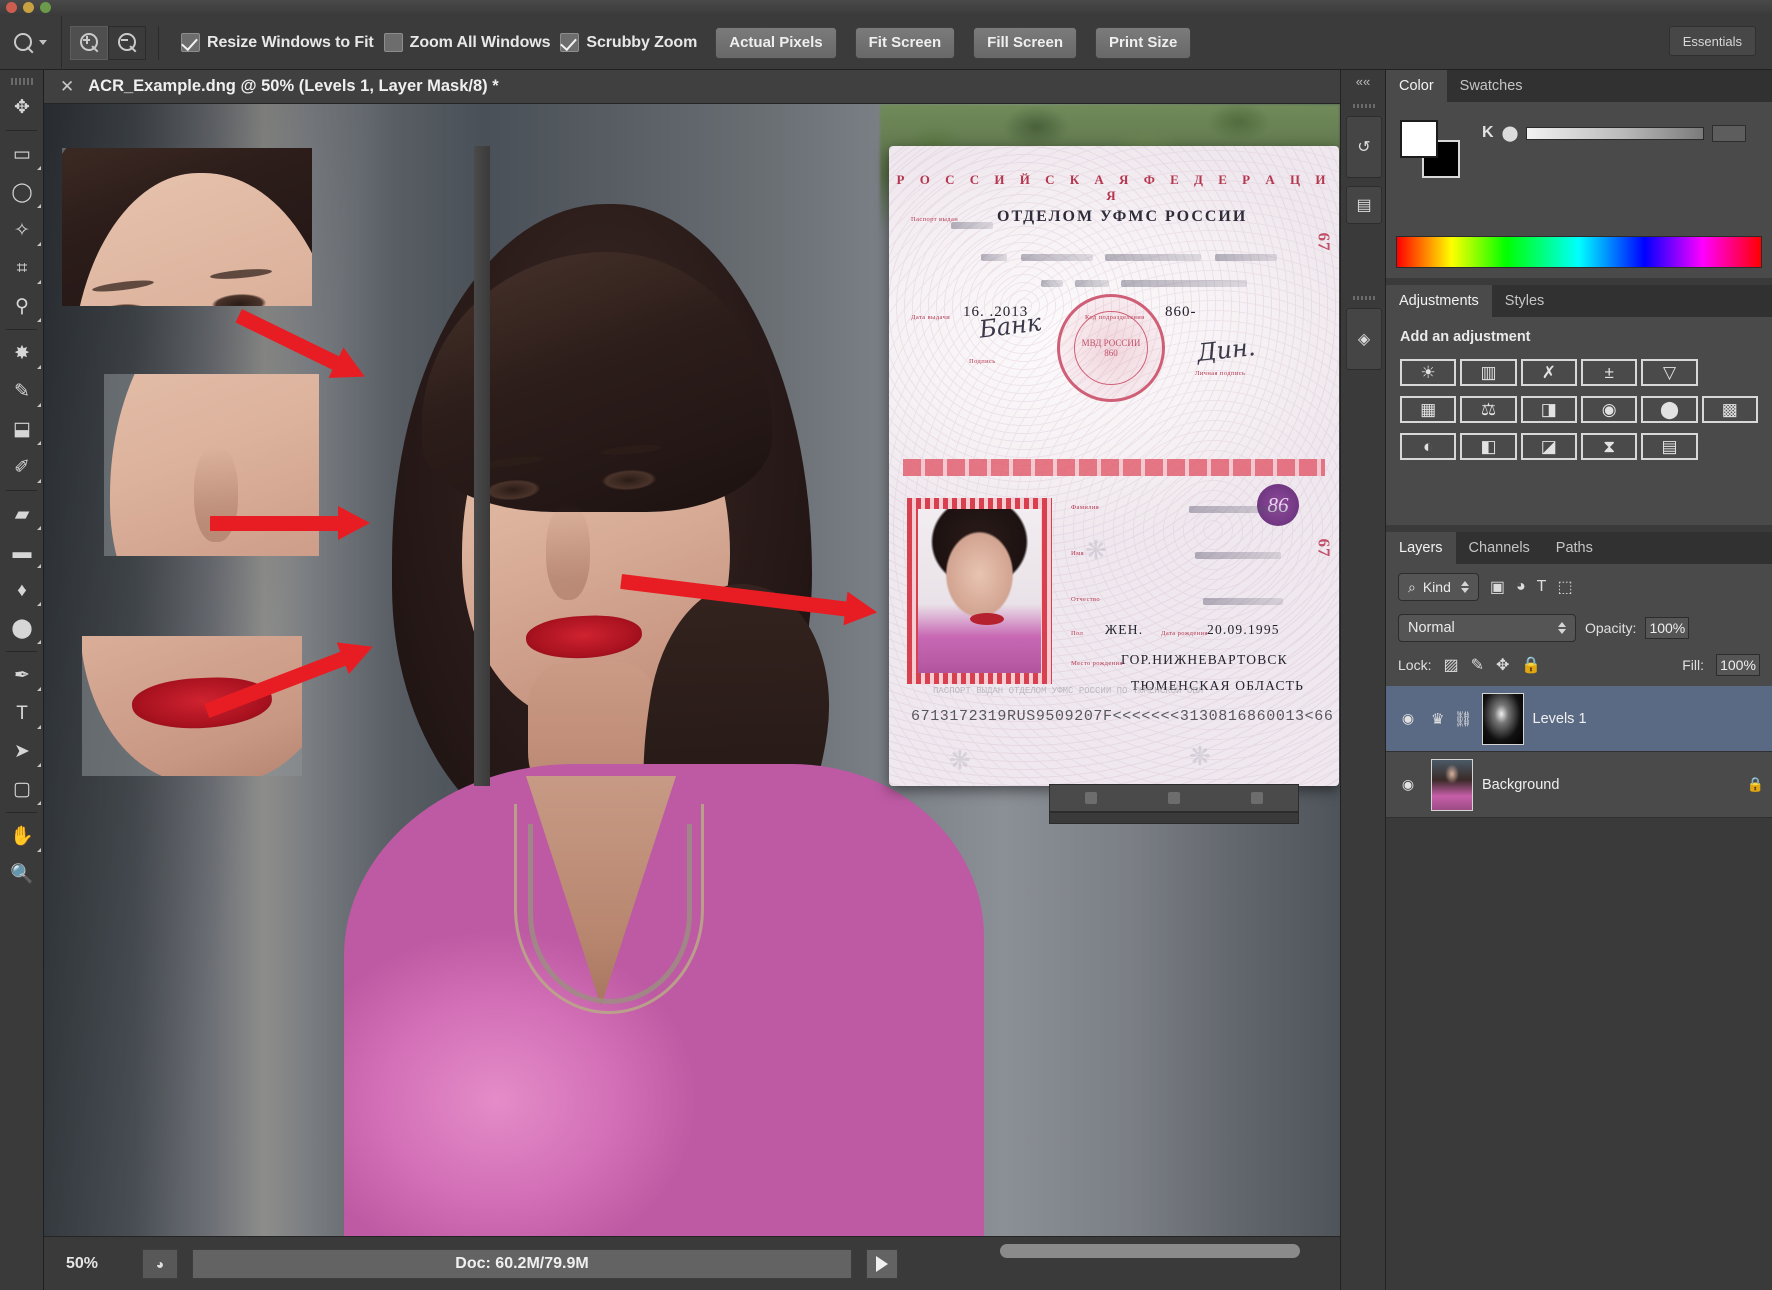 The width and height of the screenshot is (1772, 1290). What do you see at coordinates (1477, 665) in the screenshot?
I see `lock-image-pixels-icon: ✎` at bounding box center [1477, 665].